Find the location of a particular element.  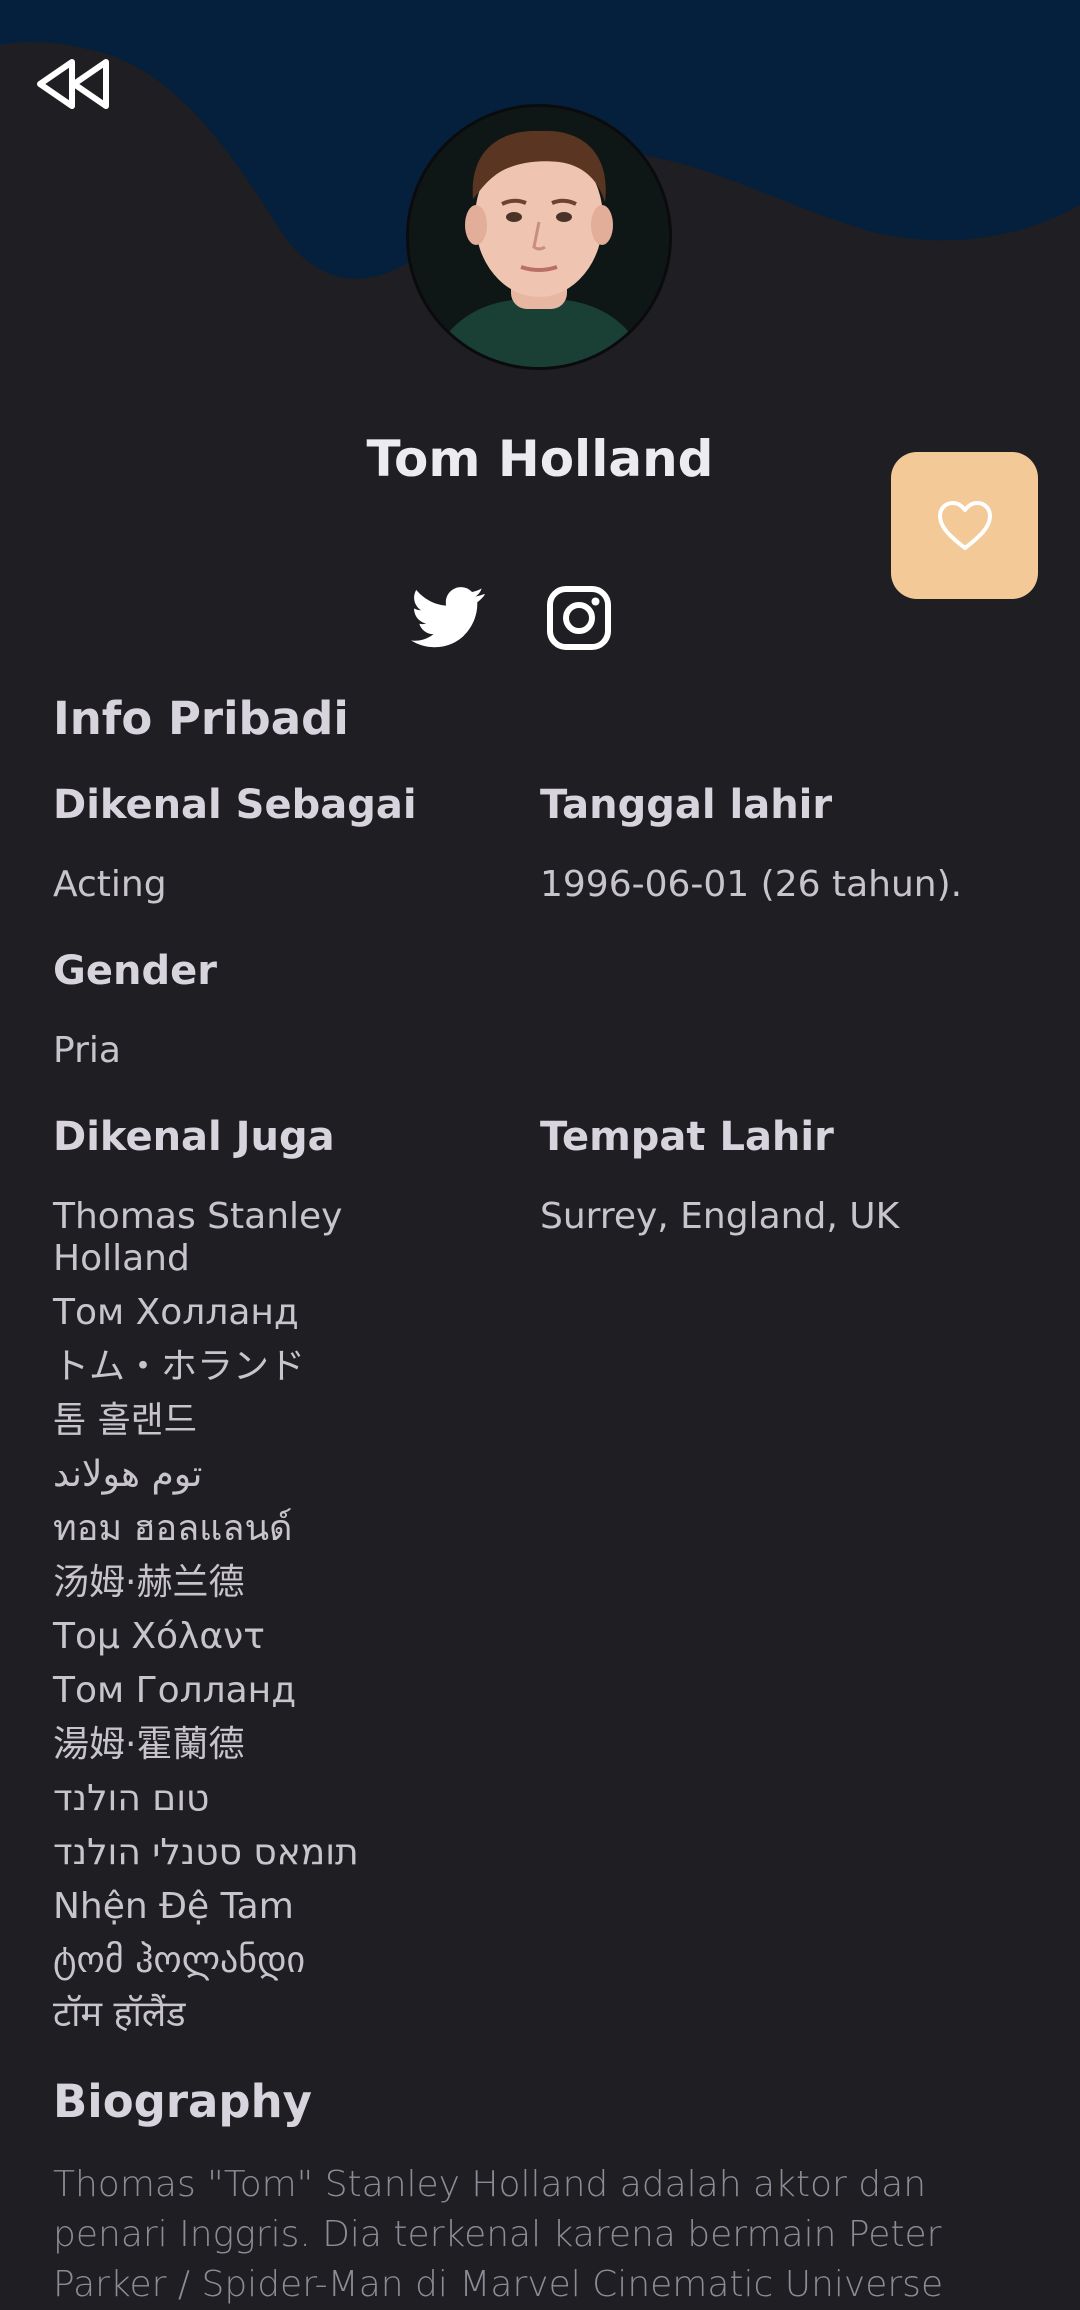

list-item: توم هولاند is located at coordinates (128, 1474).